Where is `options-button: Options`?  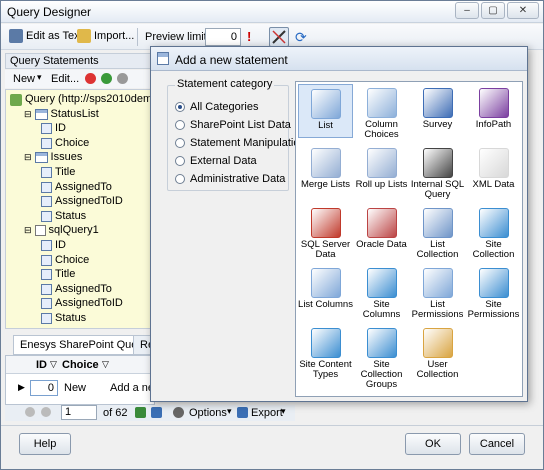
options-button: Options is located at coordinates (208, 413).